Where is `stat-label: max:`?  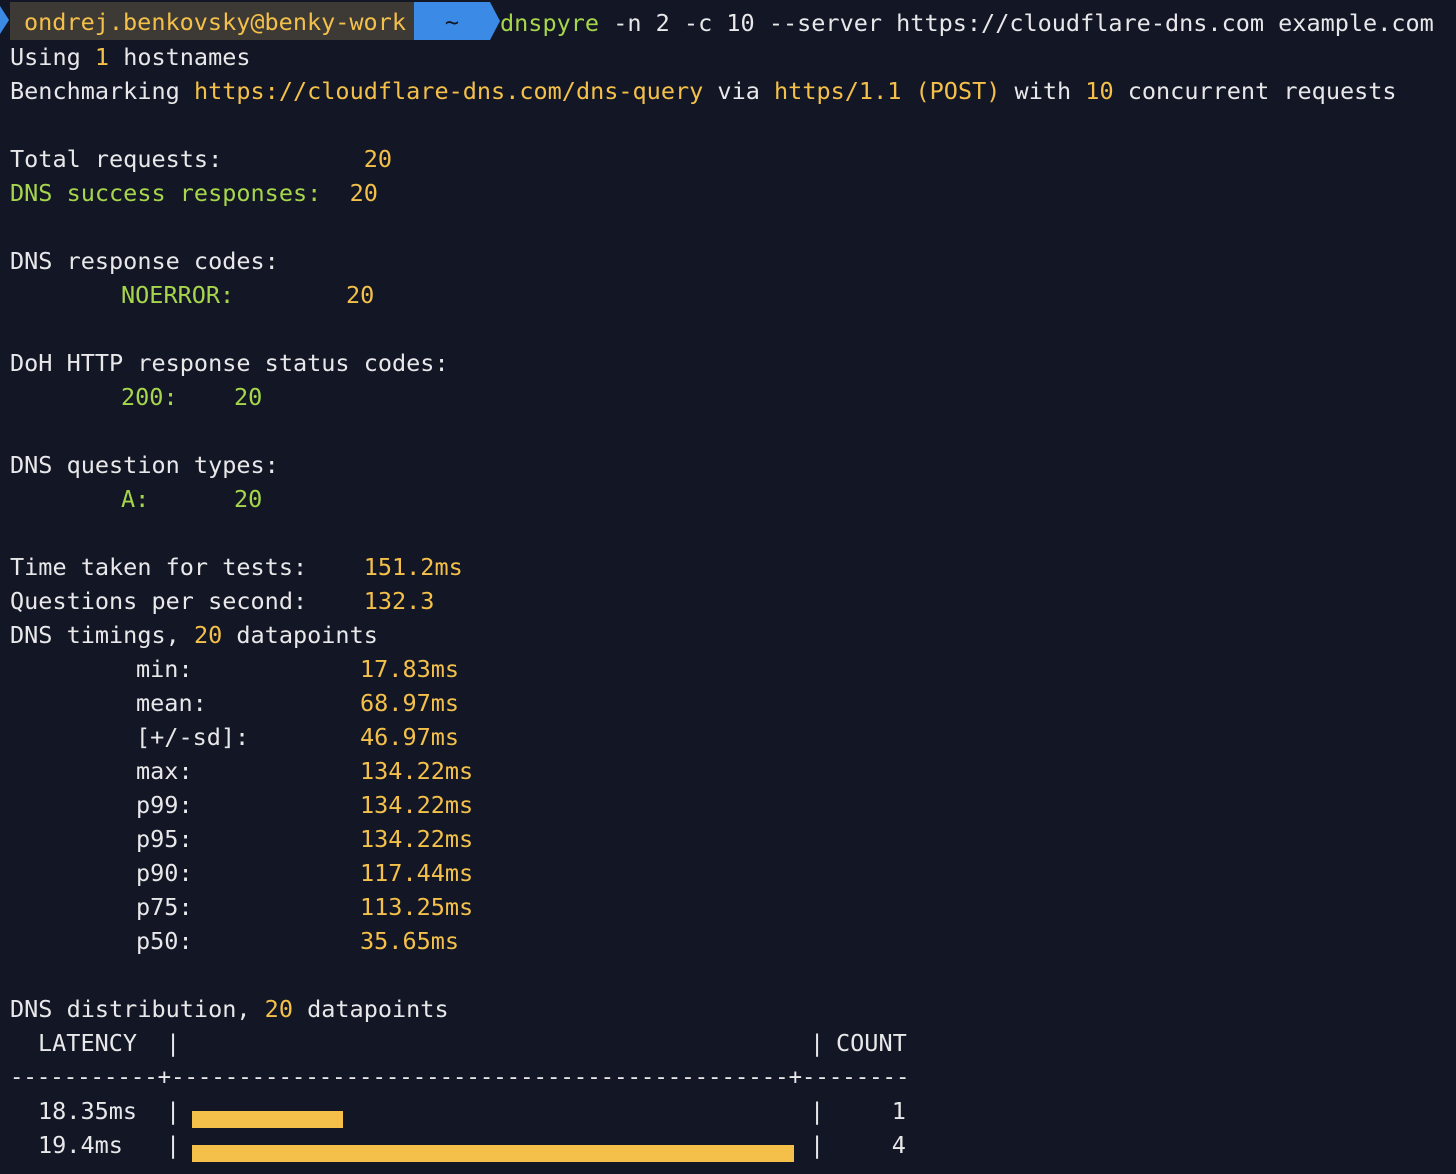 stat-label: max: is located at coordinates (164, 771).